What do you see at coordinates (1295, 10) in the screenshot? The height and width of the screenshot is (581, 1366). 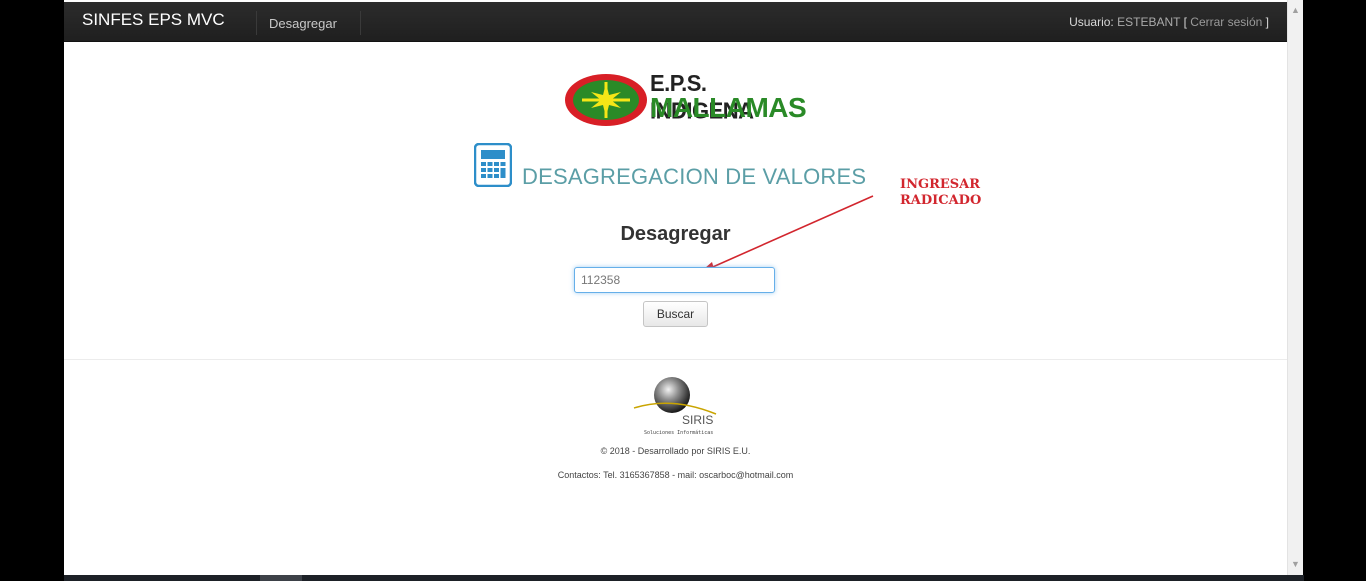 I see `scroll-up-icon: ▲` at bounding box center [1295, 10].